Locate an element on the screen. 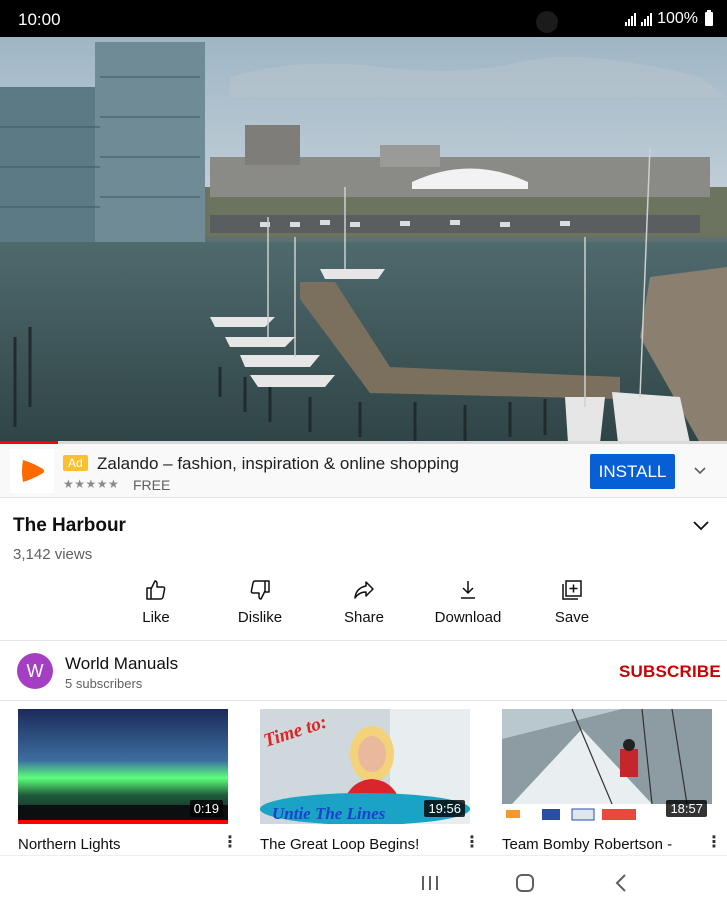 Image resolution: width=727 pixels, height=908 pixels. related-video-title: The Great Loop Begins! is located at coordinates (360, 844).